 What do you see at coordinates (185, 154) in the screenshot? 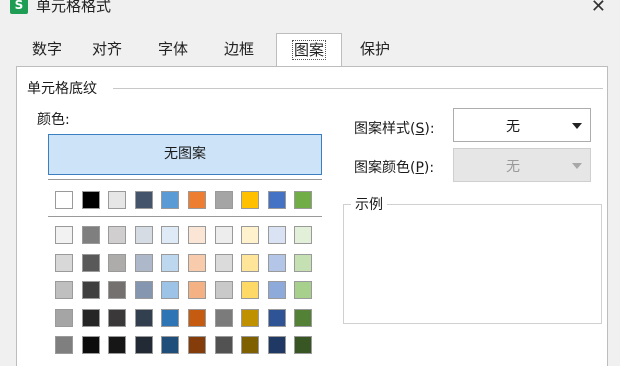
I see `no-pattern-button: 无图案` at bounding box center [185, 154].